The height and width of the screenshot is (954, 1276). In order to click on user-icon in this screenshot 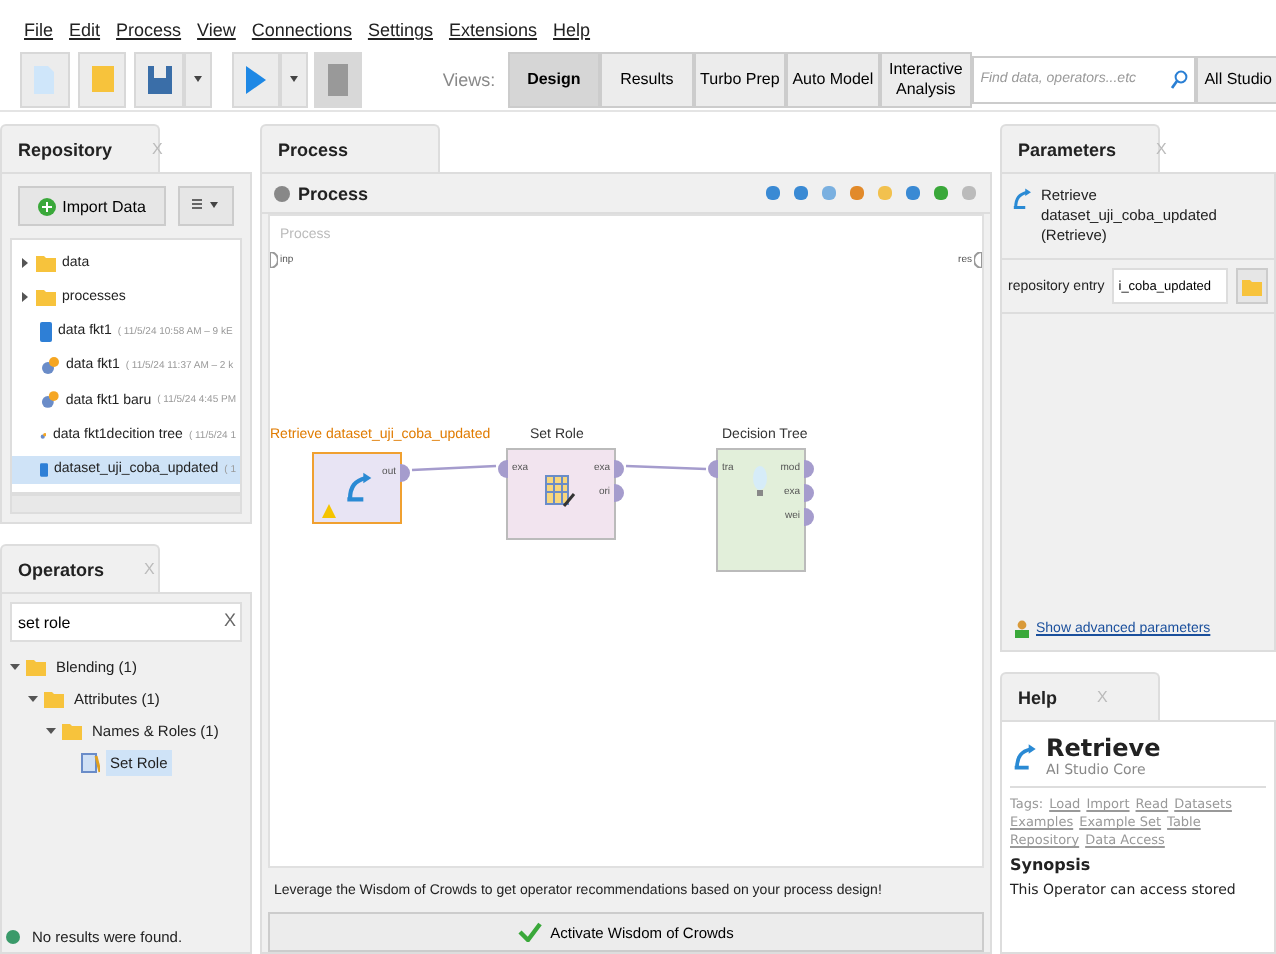, I will do `click(1022, 629)`.